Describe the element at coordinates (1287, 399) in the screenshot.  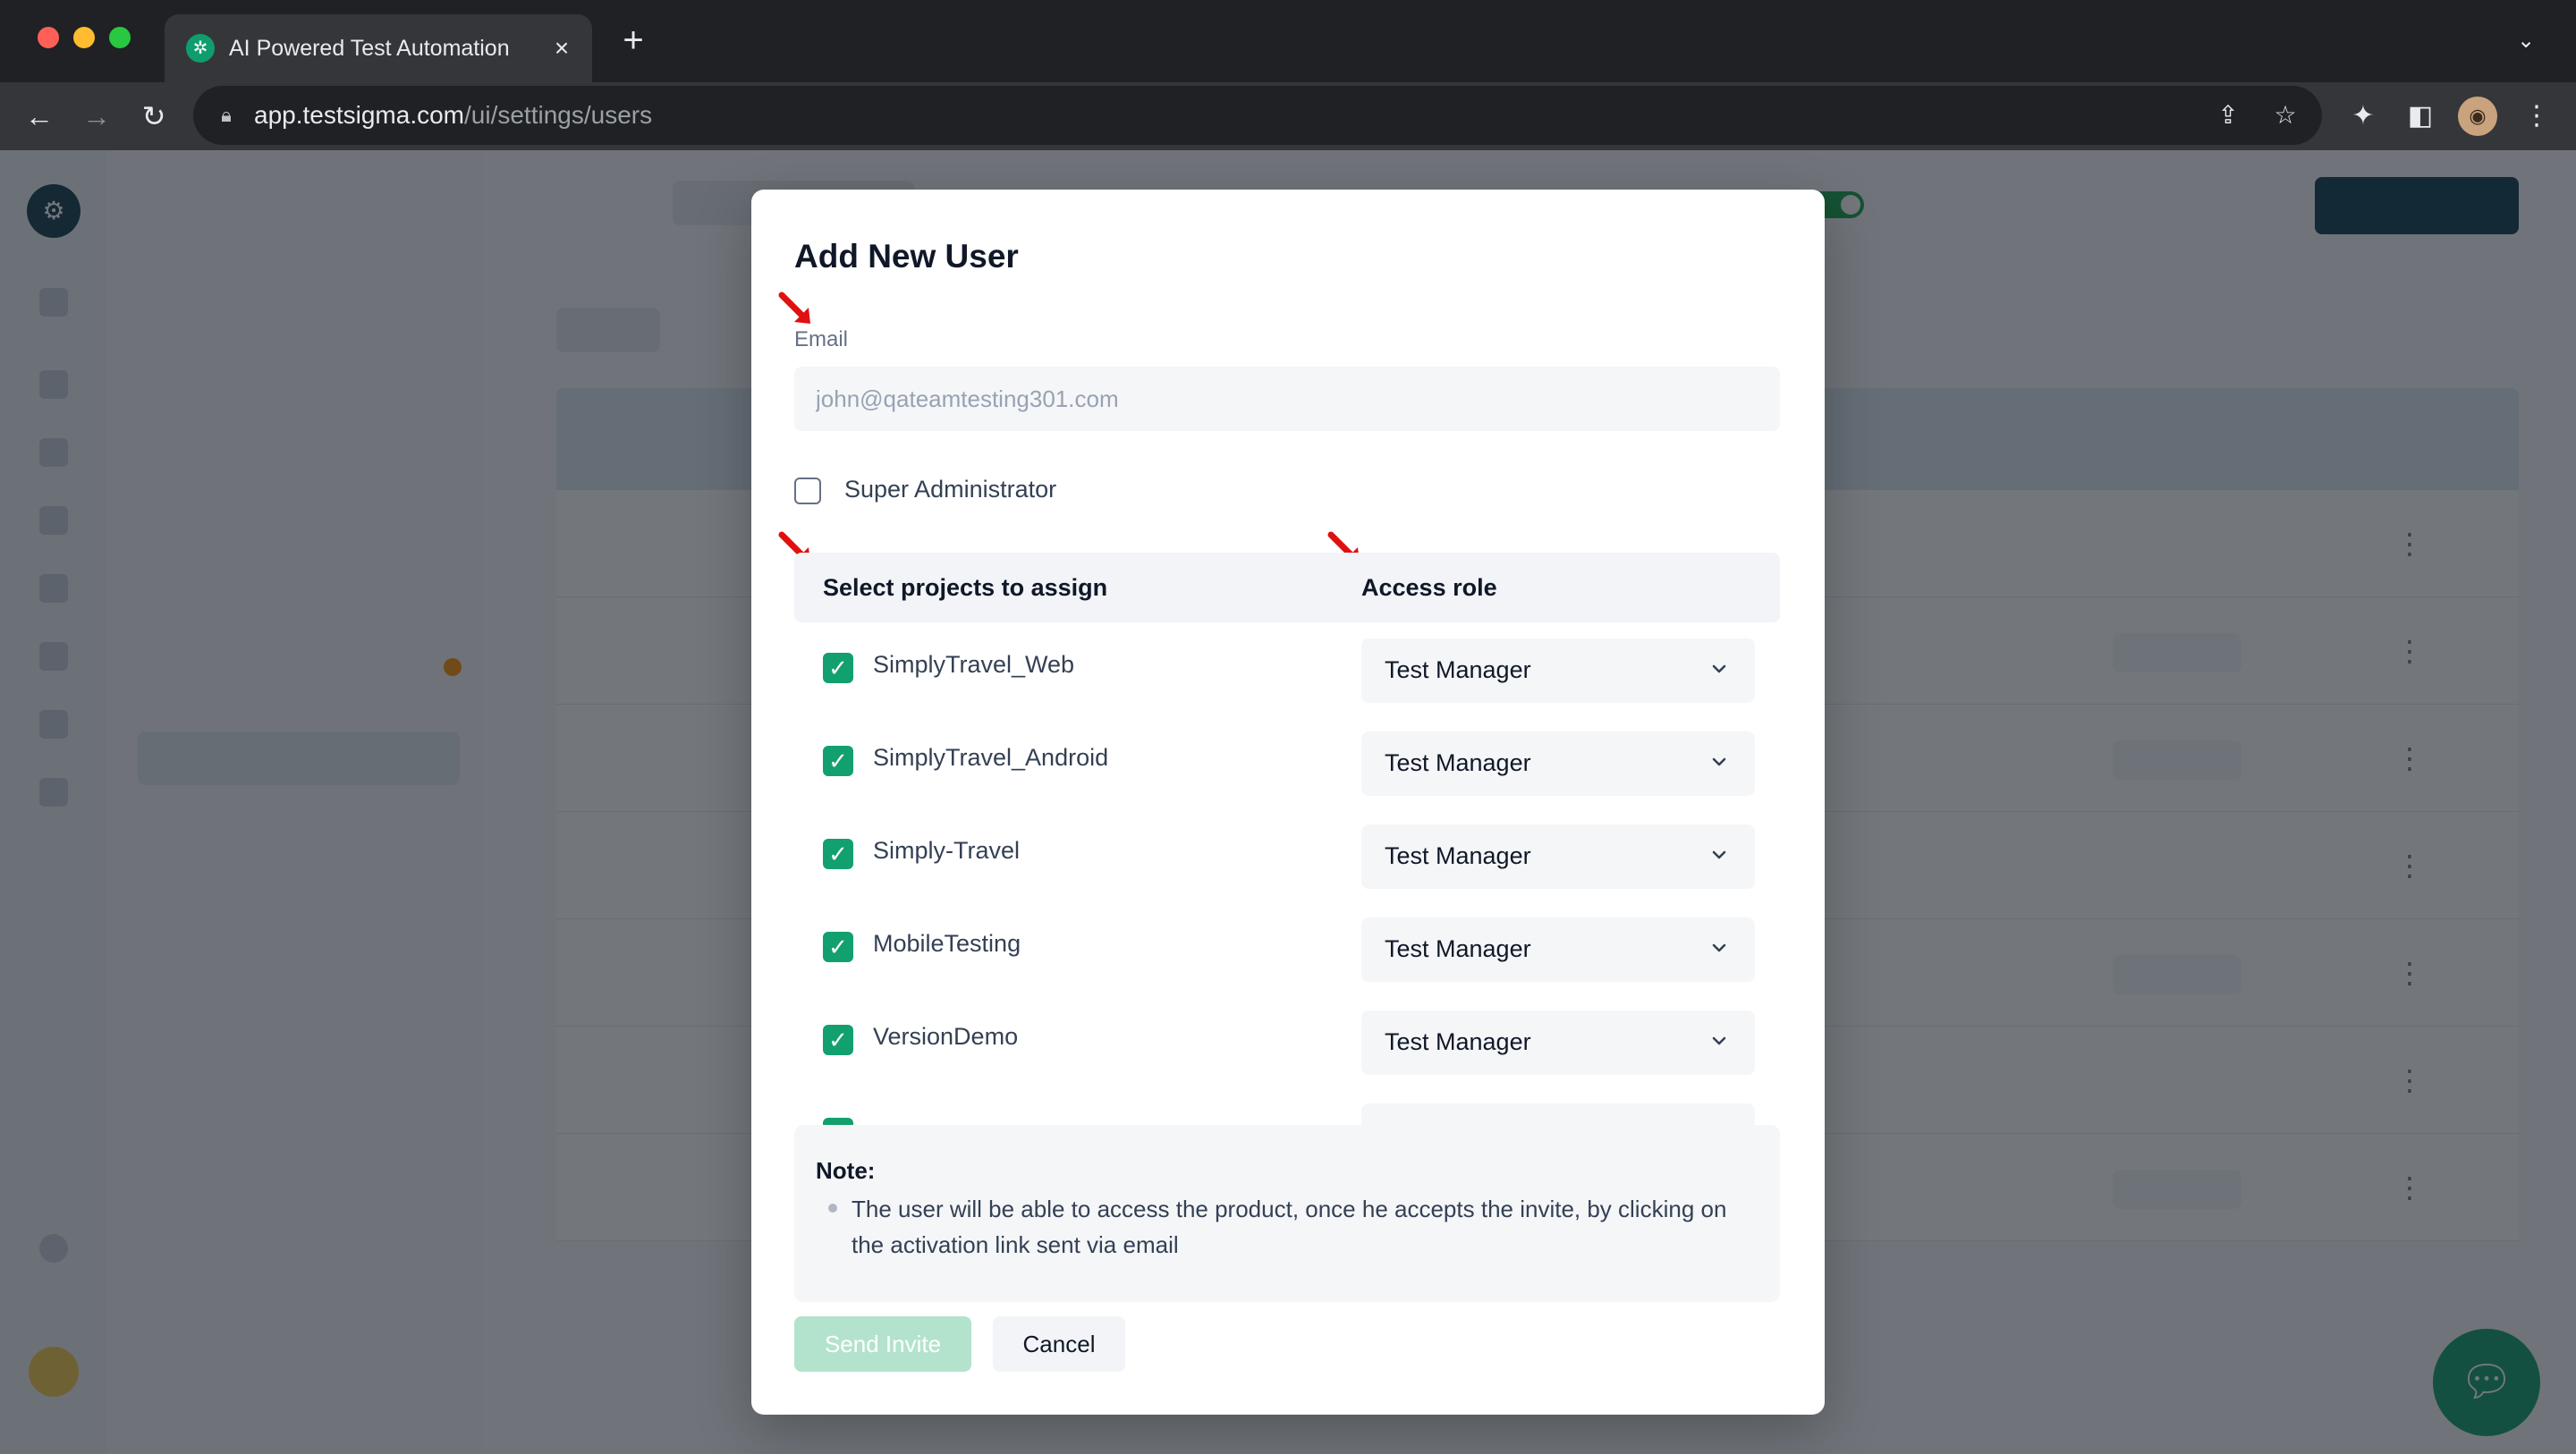
I see `email-input` at that location.